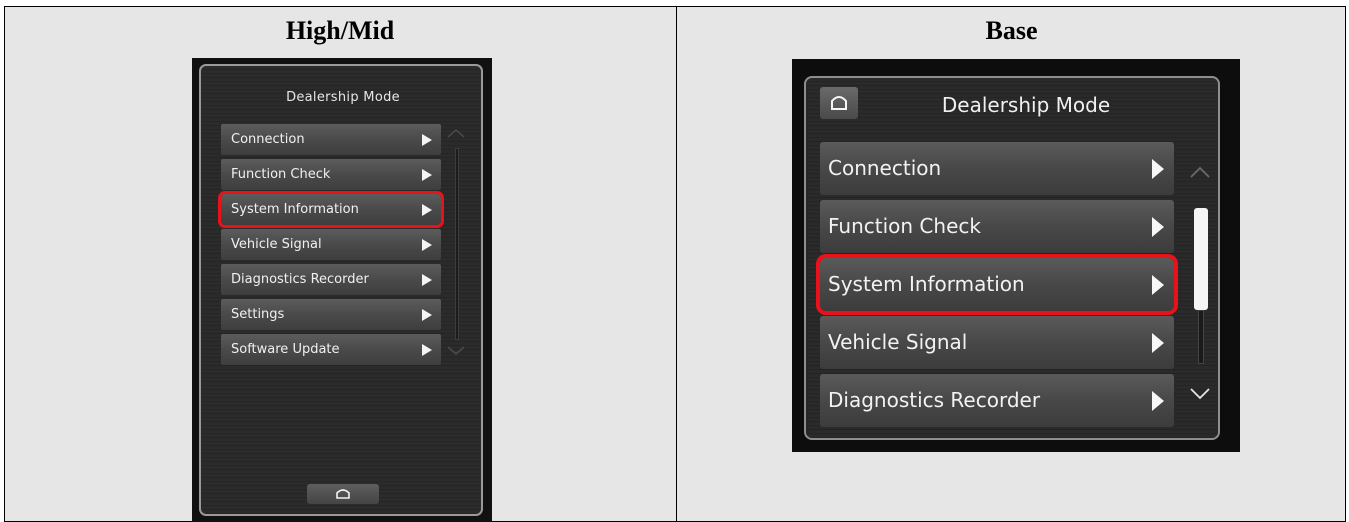 The width and height of the screenshot is (1349, 522). I want to click on menu-item-label: Settings, so click(258, 314).